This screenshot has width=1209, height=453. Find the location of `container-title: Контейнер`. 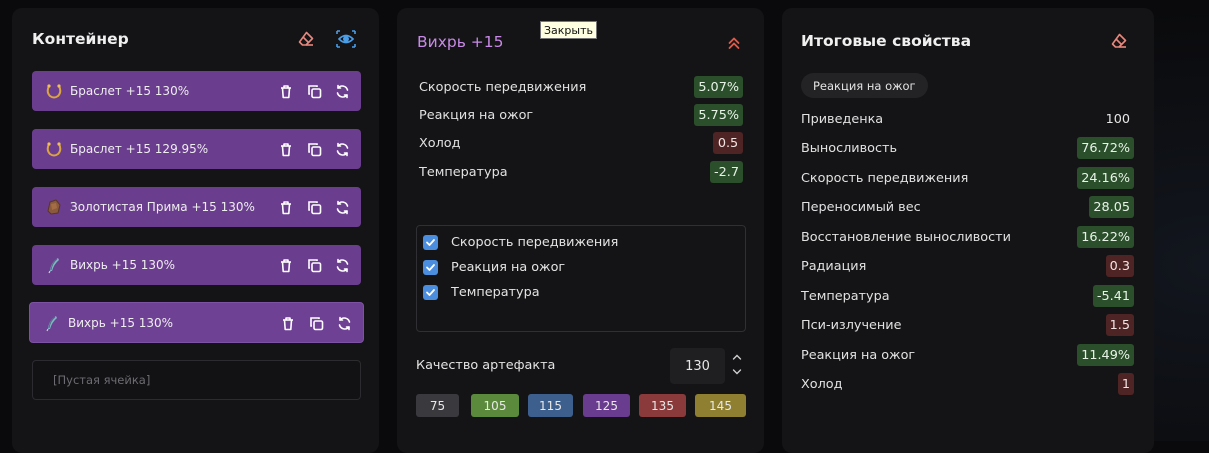

container-title: Контейнер is located at coordinates (80, 39).